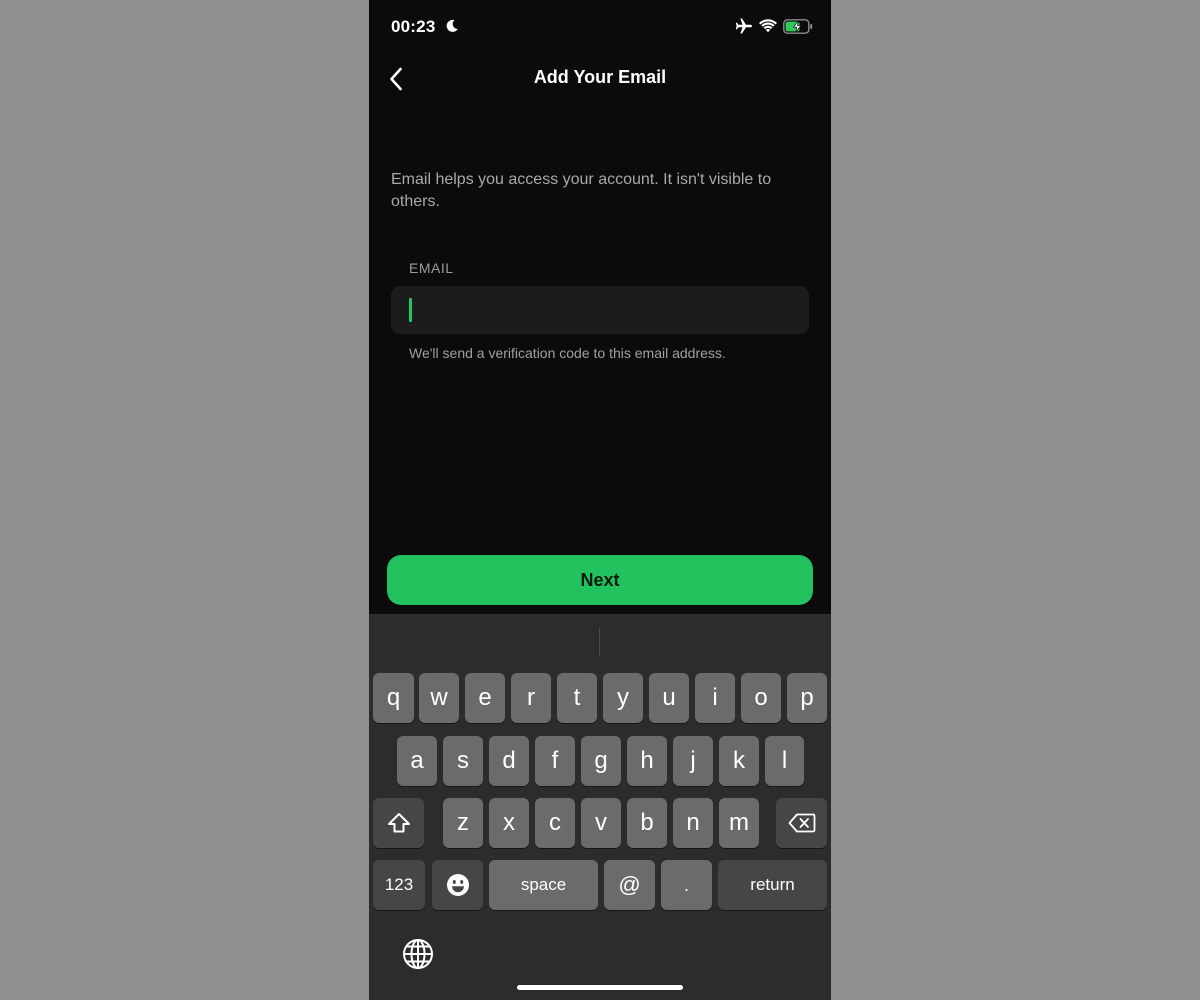 This screenshot has width=1200, height=1000. I want to click on delete-icon, so click(801, 823).